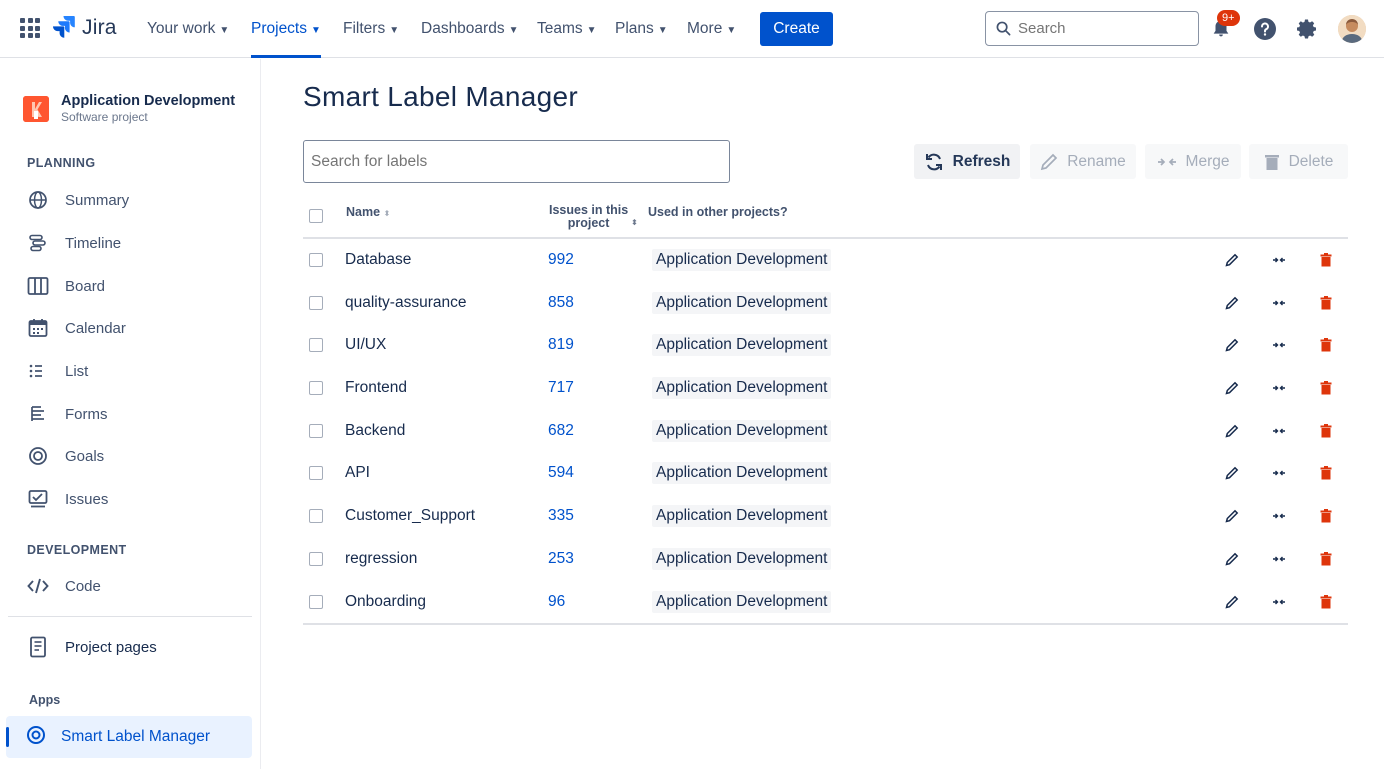  Describe the element at coordinates (286, 29) in the screenshot. I see `nav-projects: Projects ▼` at that location.